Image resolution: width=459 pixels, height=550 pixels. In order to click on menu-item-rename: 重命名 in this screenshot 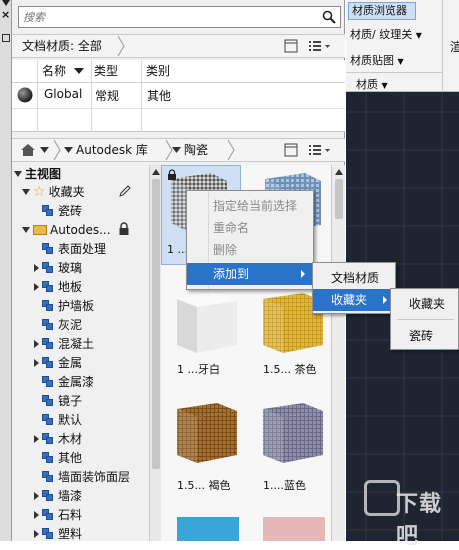, I will do `click(250, 228)`.